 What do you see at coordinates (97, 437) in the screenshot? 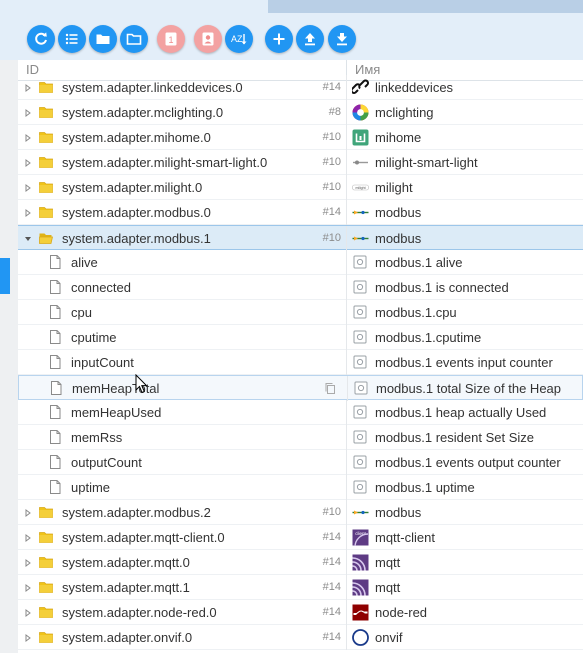
I see `object-id: memRss` at bounding box center [97, 437].